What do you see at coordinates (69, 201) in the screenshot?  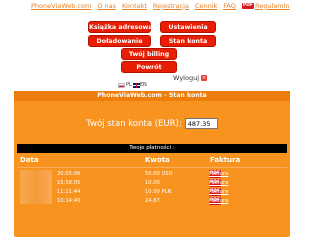 I see `payment-time: 10:14:40` at bounding box center [69, 201].